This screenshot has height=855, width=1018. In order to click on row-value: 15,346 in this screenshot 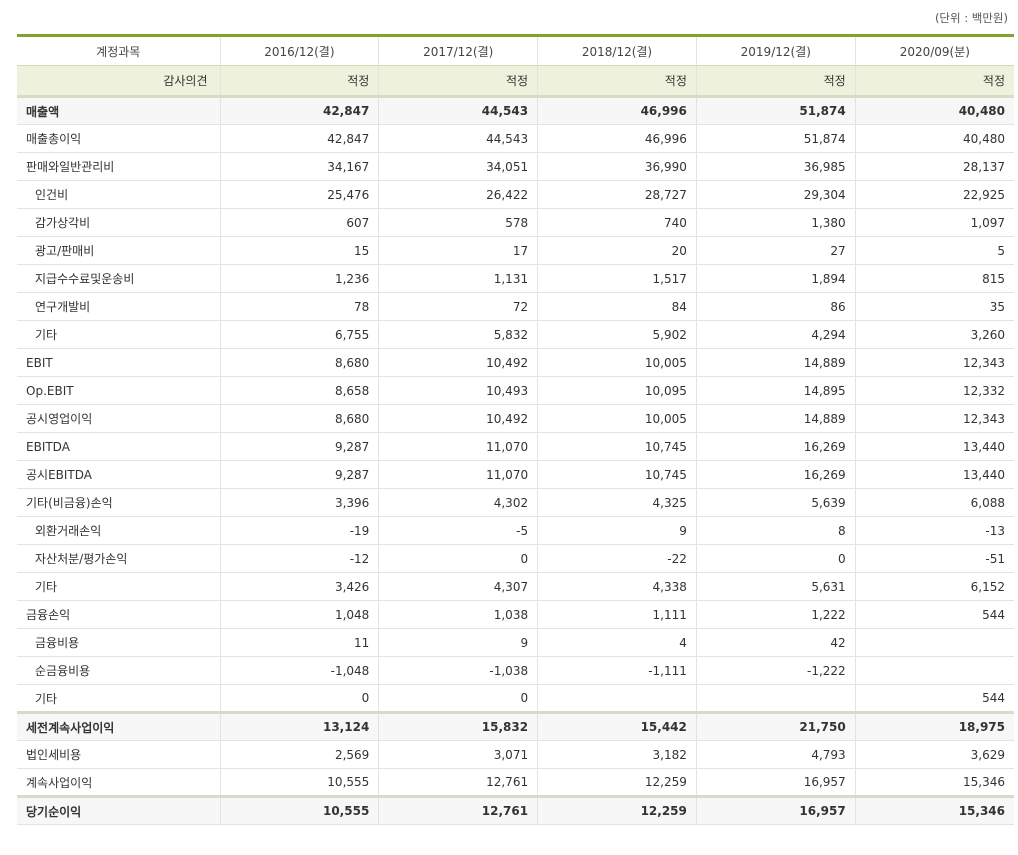, I will do `click(934, 782)`.